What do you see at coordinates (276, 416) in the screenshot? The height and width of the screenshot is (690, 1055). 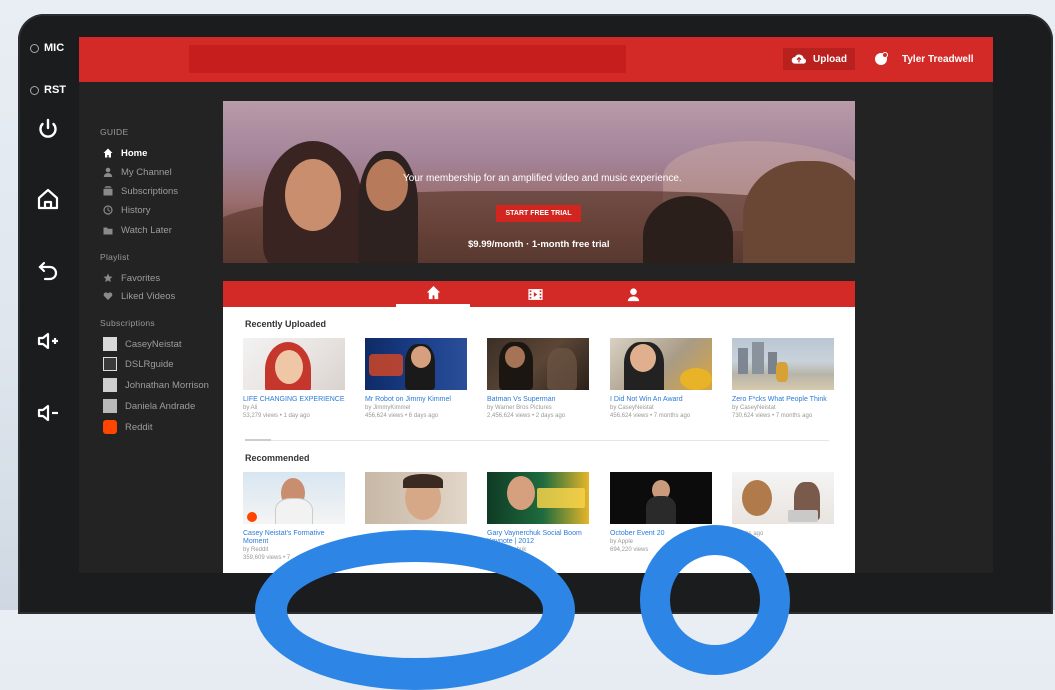 I see `video-meta: 53,279 views • 1 day ago` at bounding box center [276, 416].